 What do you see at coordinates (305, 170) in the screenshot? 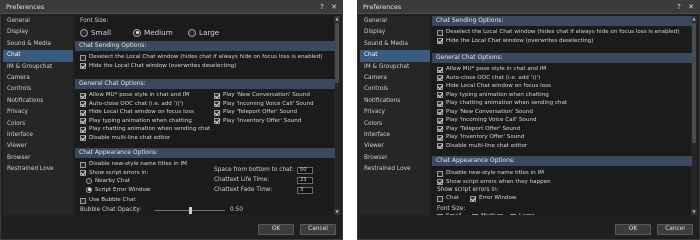
I see `number-spinner: 50` at bounding box center [305, 170].